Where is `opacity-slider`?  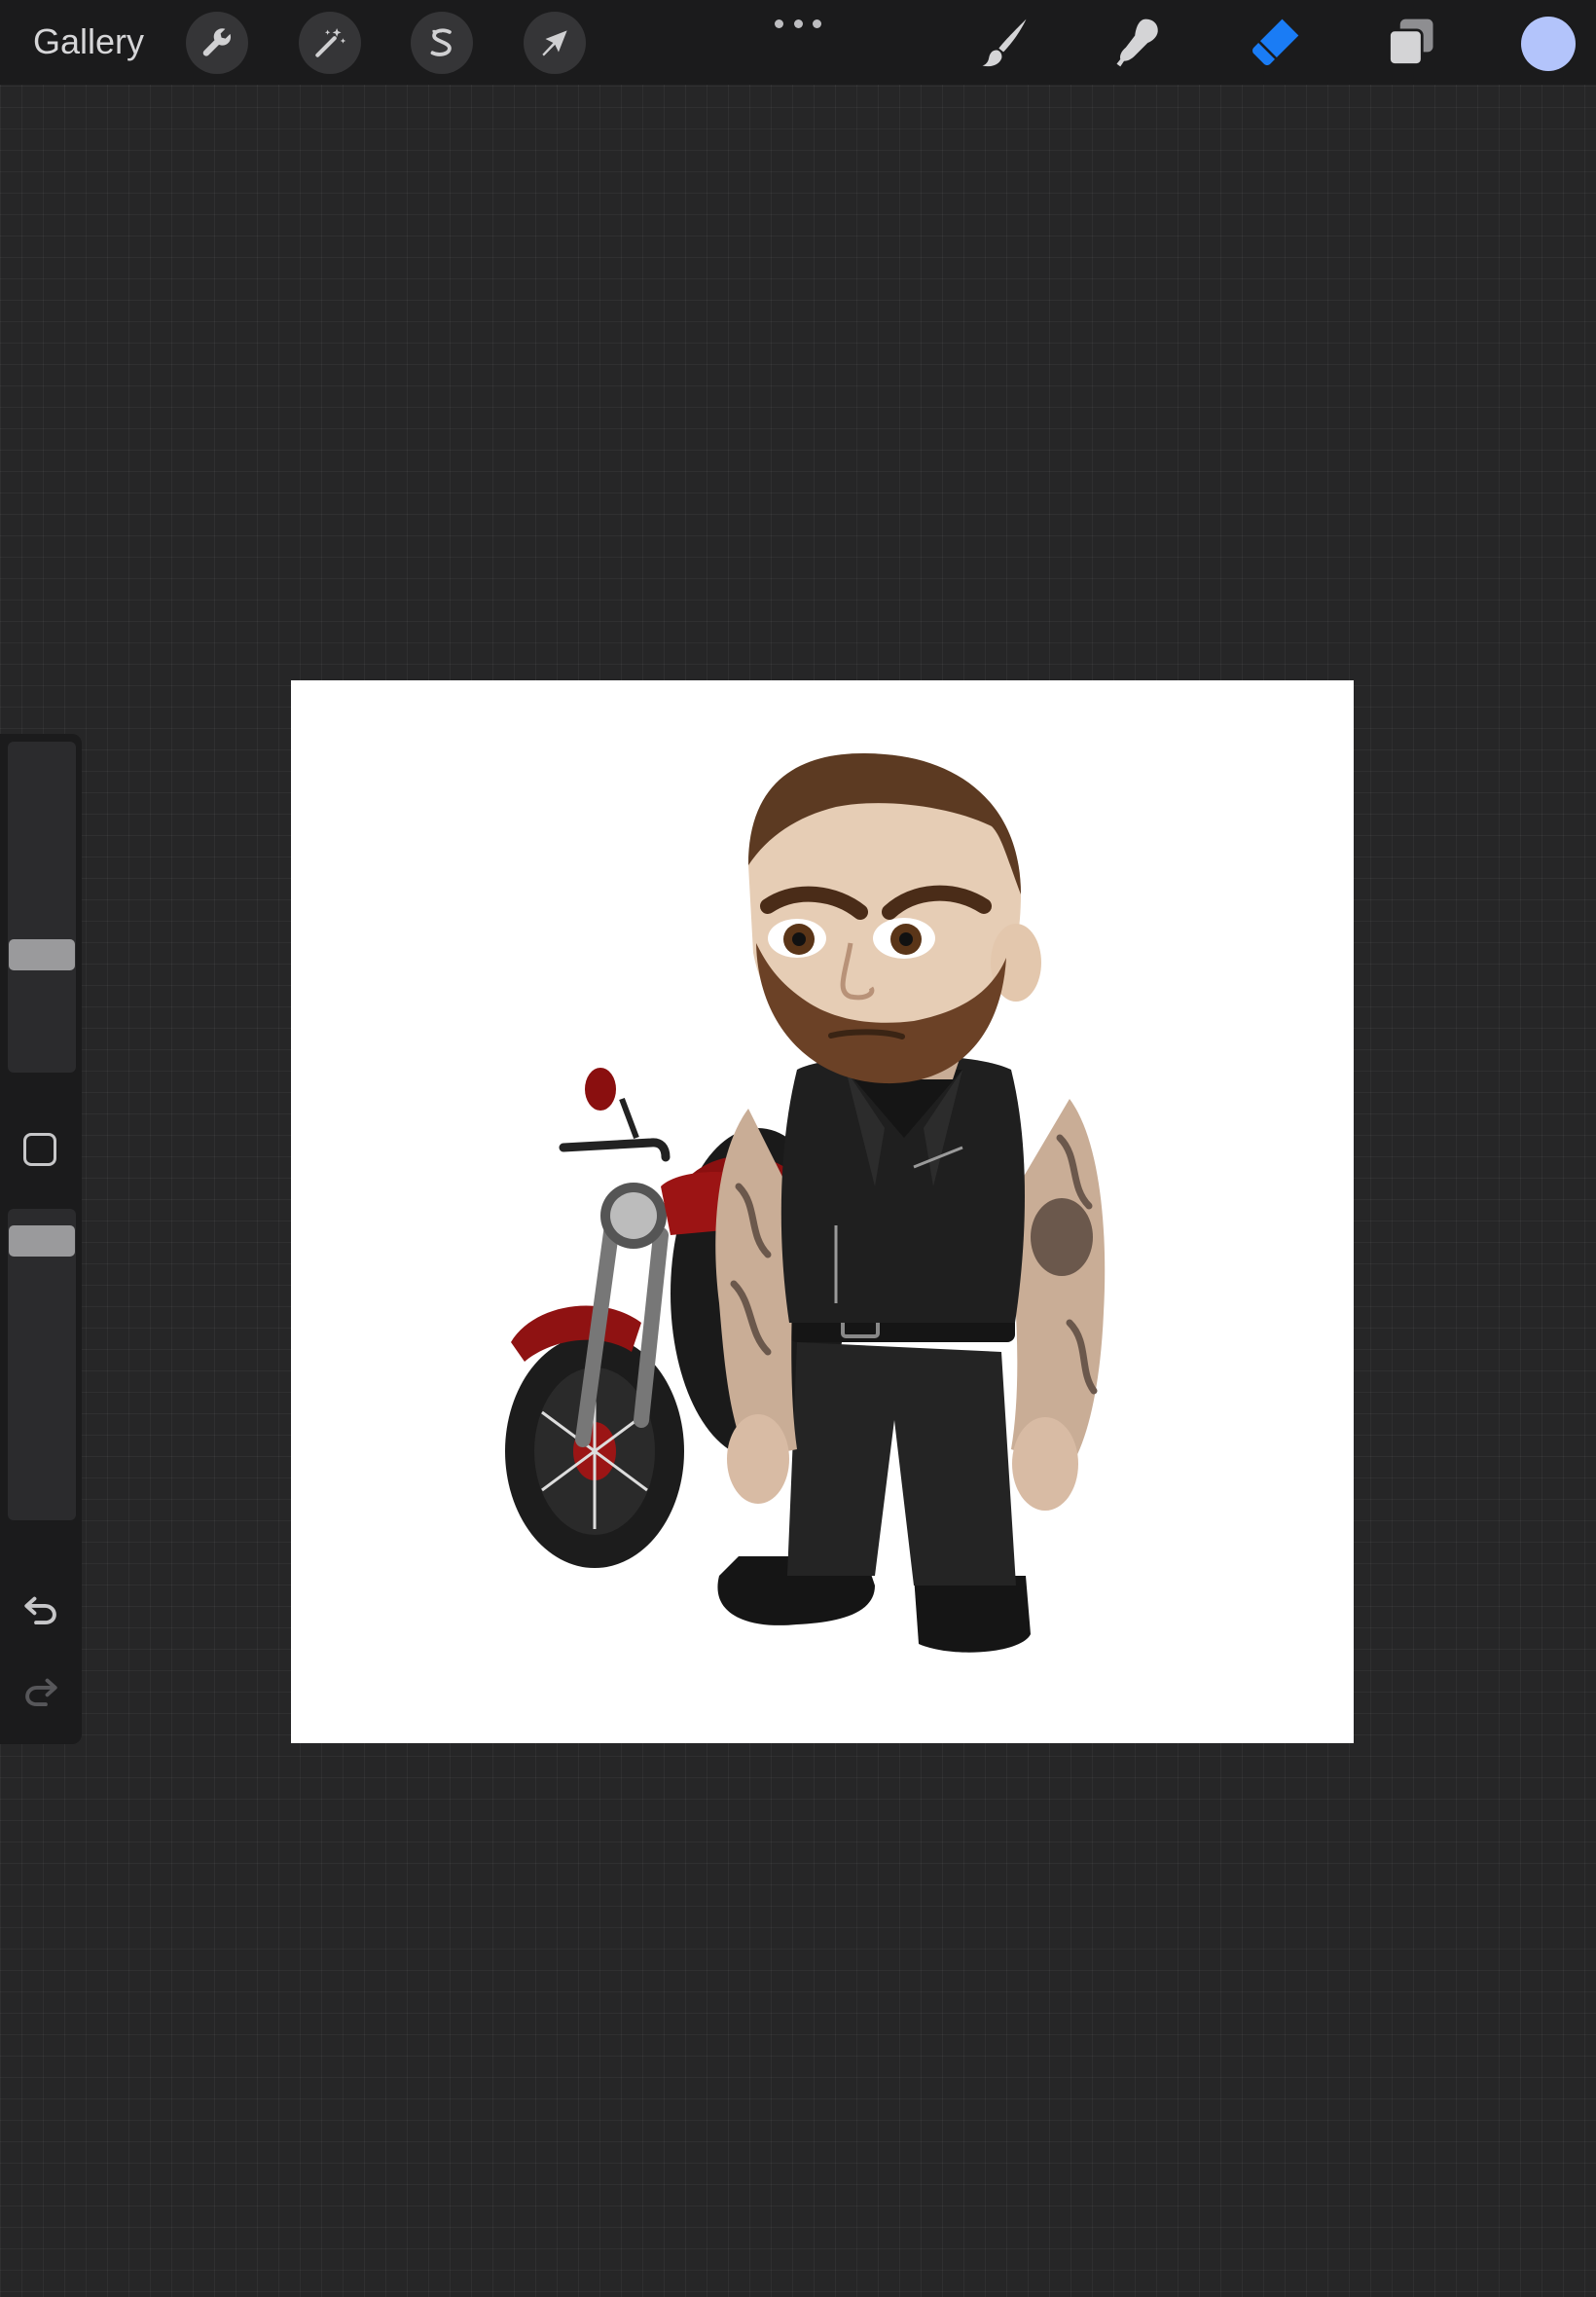 opacity-slider is located at coordinates (42, 1364).